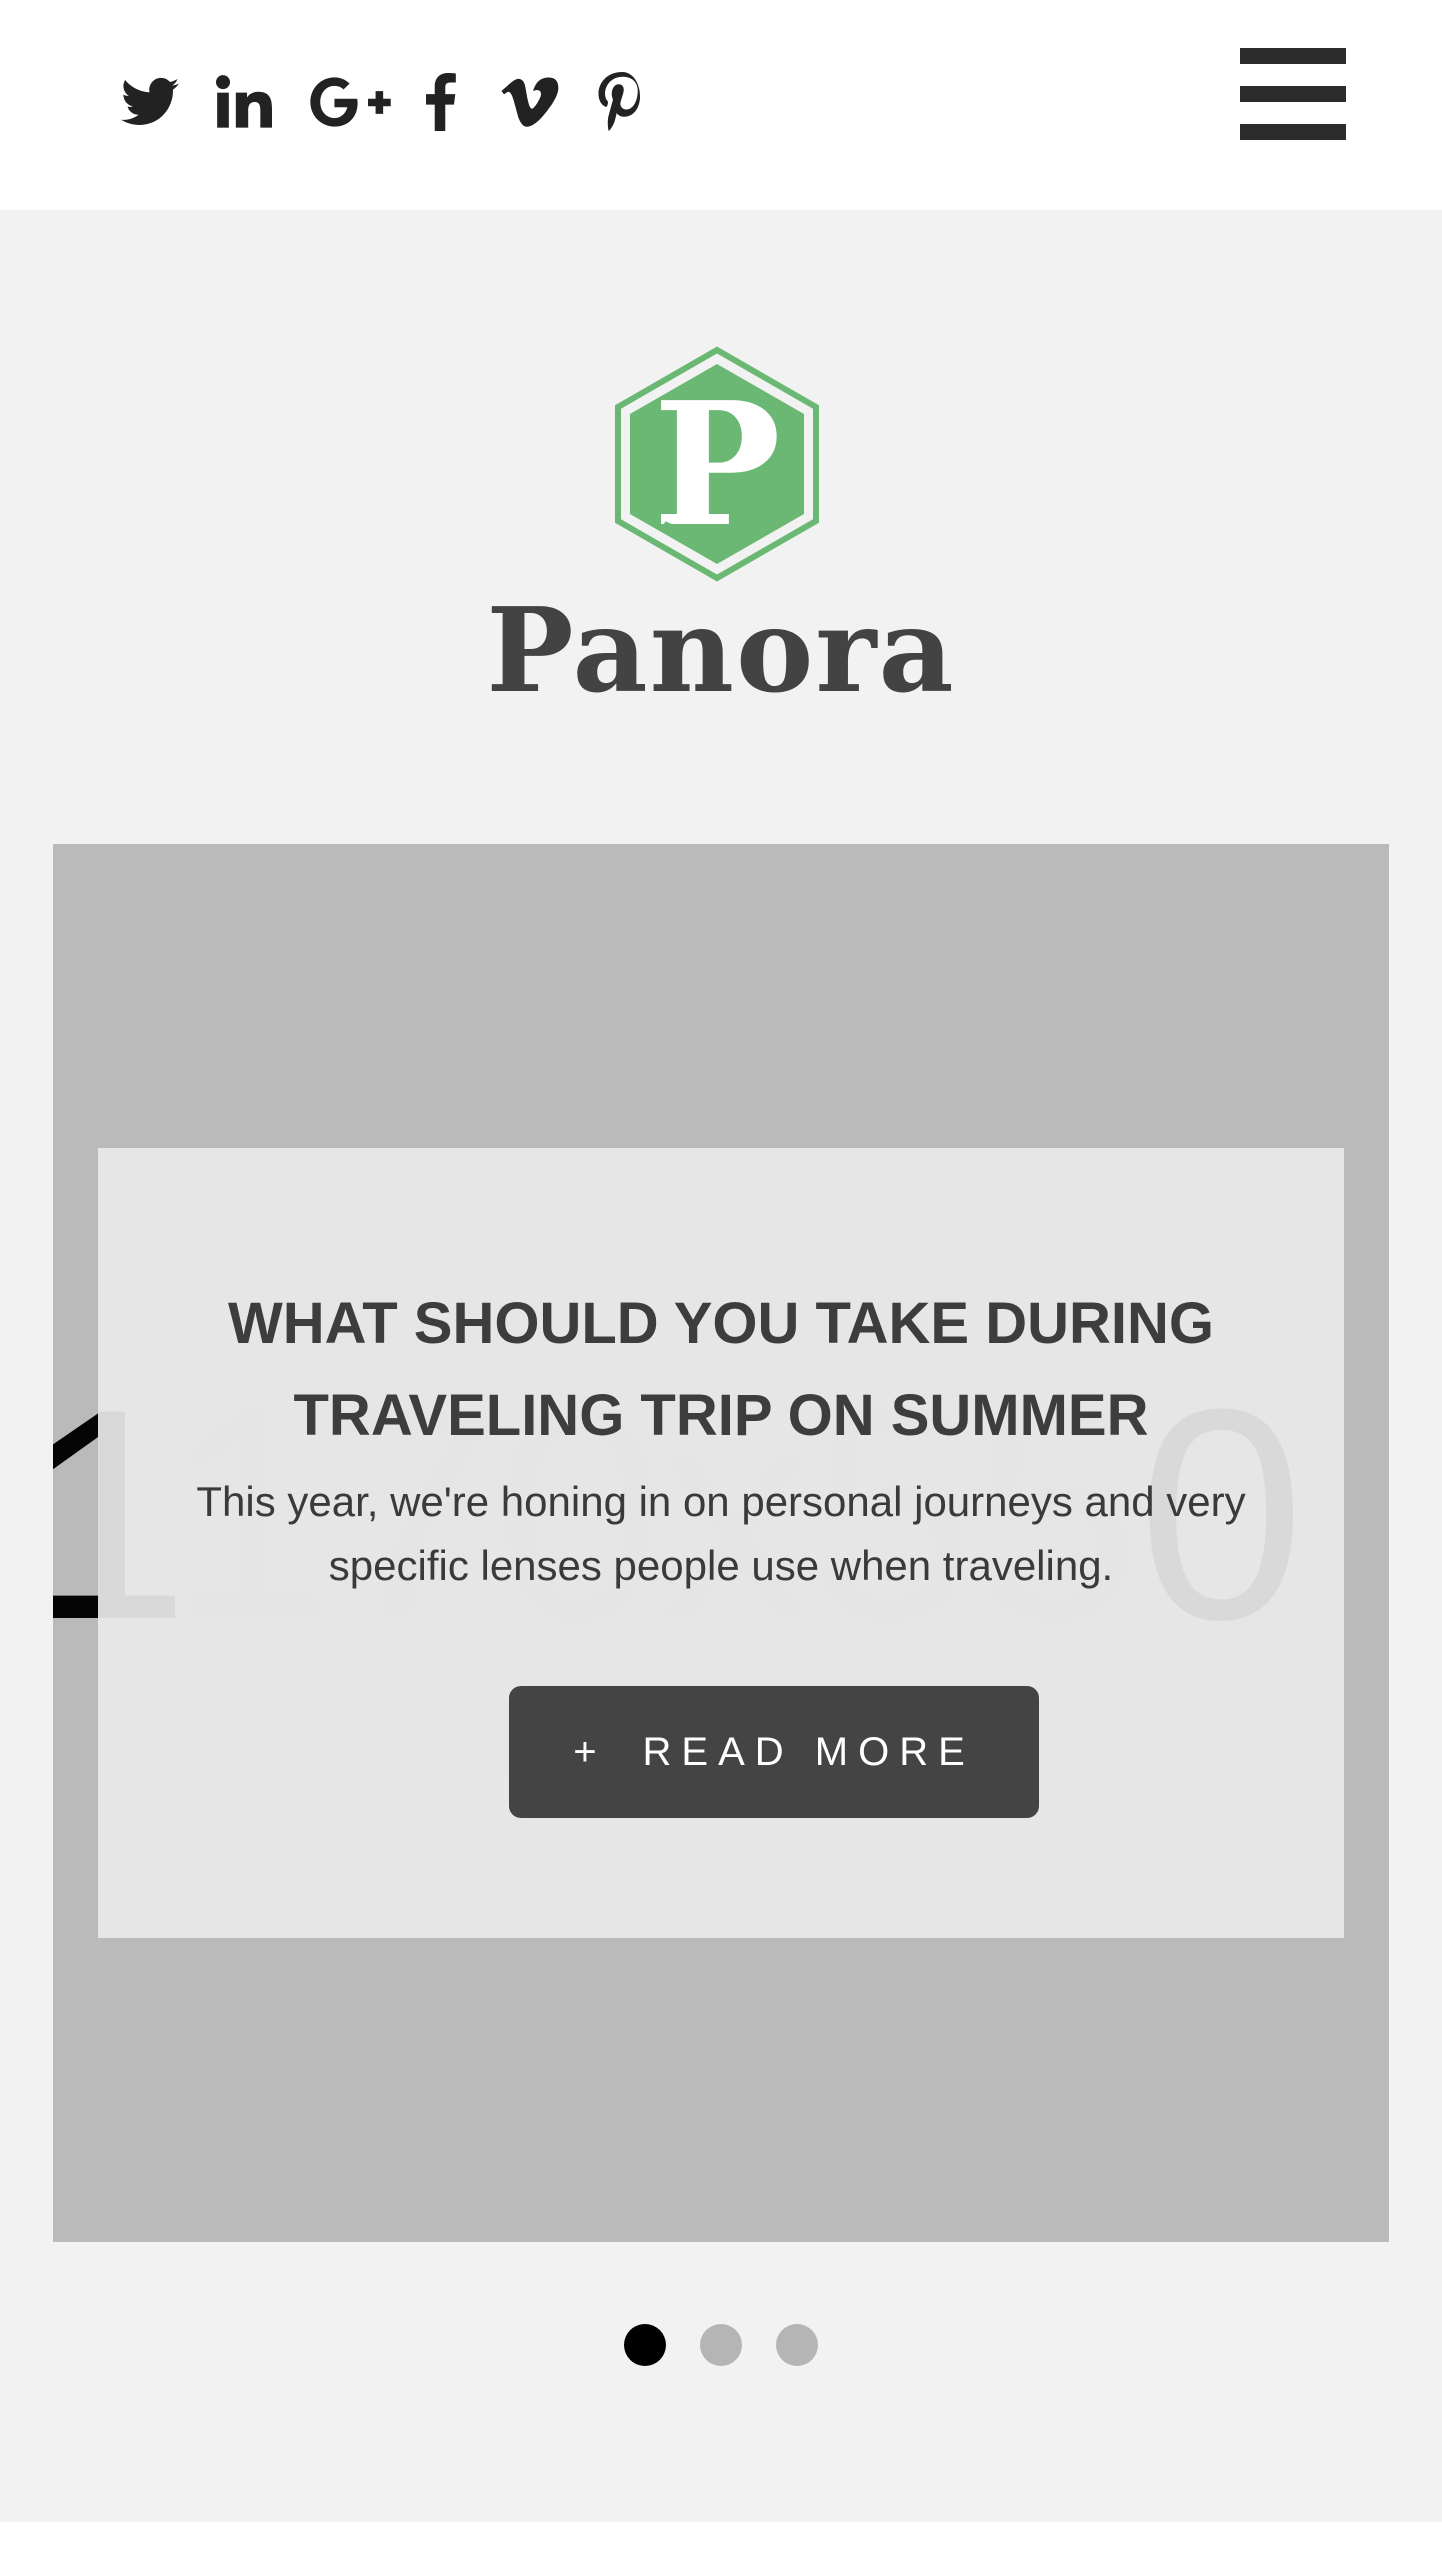 This screenshot has height=2562, width=1442. I want to click on linkedin-icon, so click(244, 101).